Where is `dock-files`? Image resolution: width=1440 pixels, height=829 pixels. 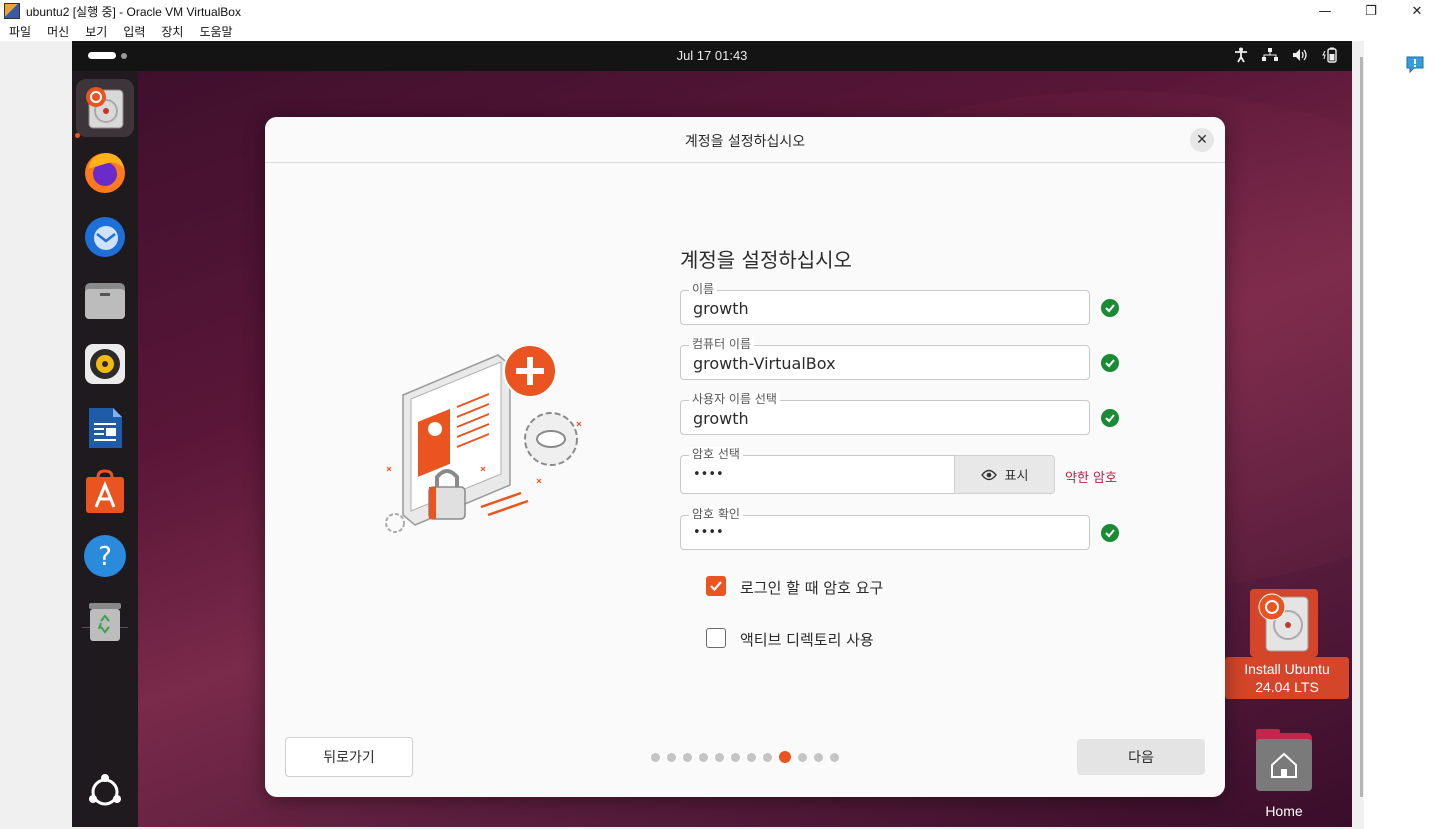 dock-files is located at coordinates (105, 300).